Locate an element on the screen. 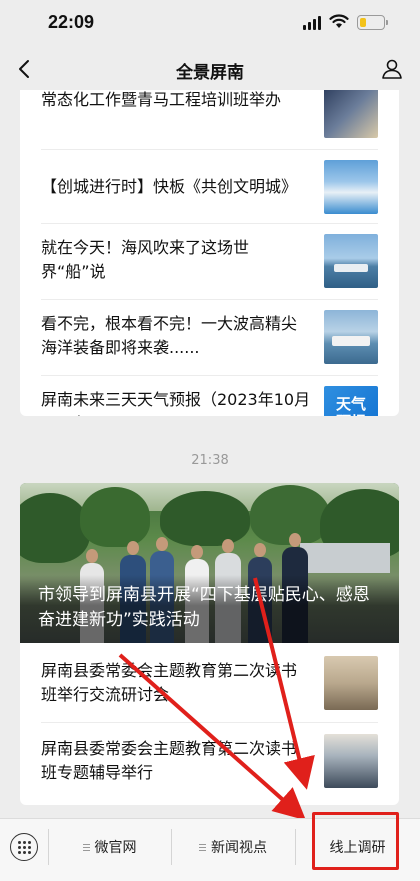 The height and width of the screenshot is (881, 420). article-title: 常态化工作暨青马工程培训班举办 is located at coordinates (161, 99).